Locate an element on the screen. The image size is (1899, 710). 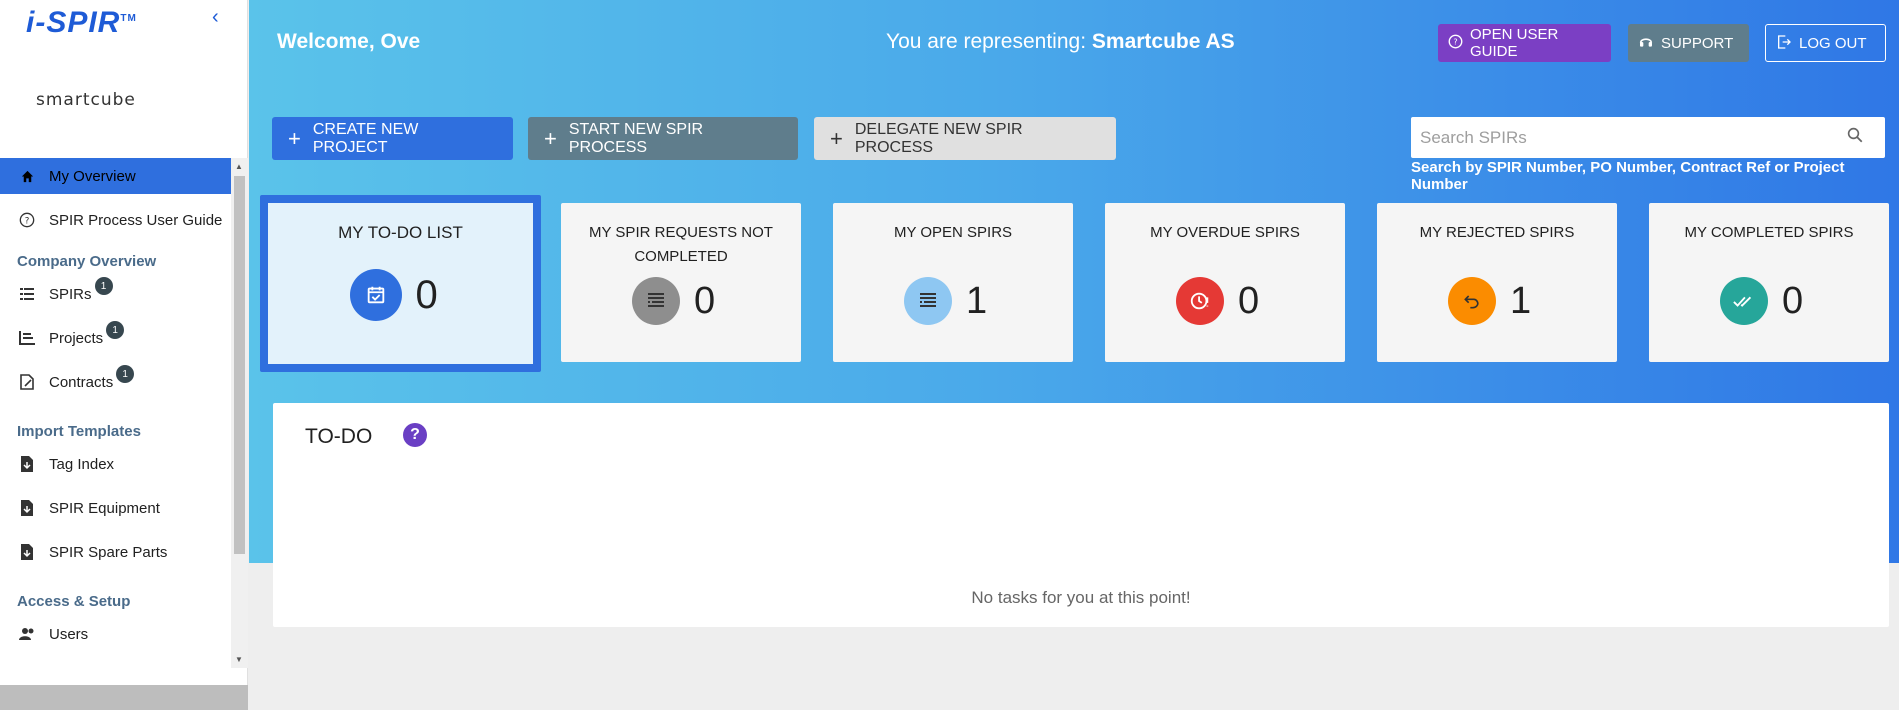
search-icon is located at coordinates (1855, 137).